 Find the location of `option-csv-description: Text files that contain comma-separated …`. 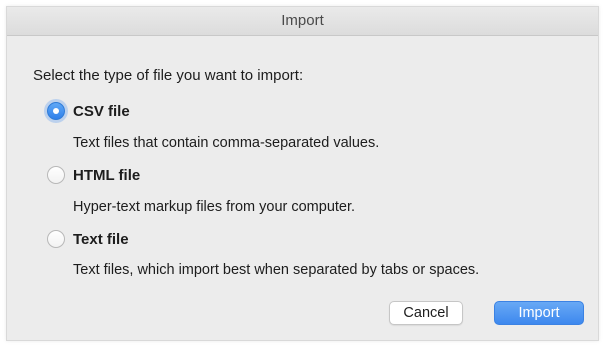

option-csv-description: Text files that contain comma-separated … is located at coordinates (226, 143).